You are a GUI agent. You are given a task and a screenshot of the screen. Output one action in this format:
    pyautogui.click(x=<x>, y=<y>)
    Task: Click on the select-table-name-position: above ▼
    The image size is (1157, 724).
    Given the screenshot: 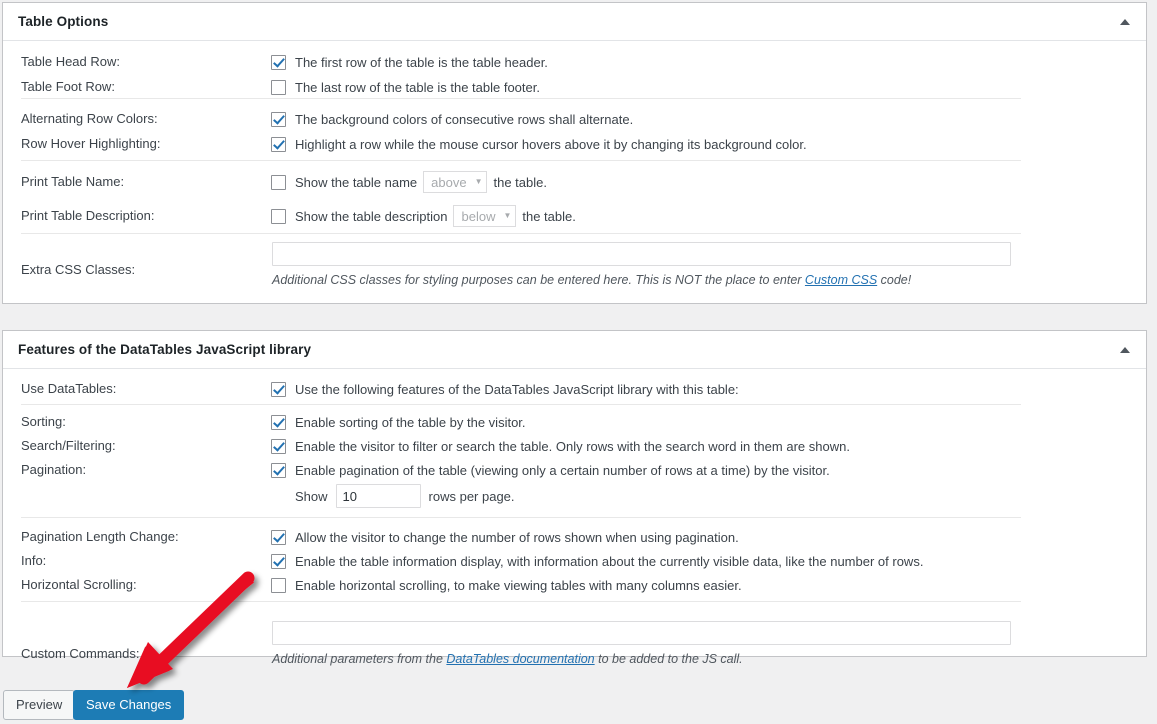 What is the action you would take?
    pyautogui.click(x=455, y=182)
    